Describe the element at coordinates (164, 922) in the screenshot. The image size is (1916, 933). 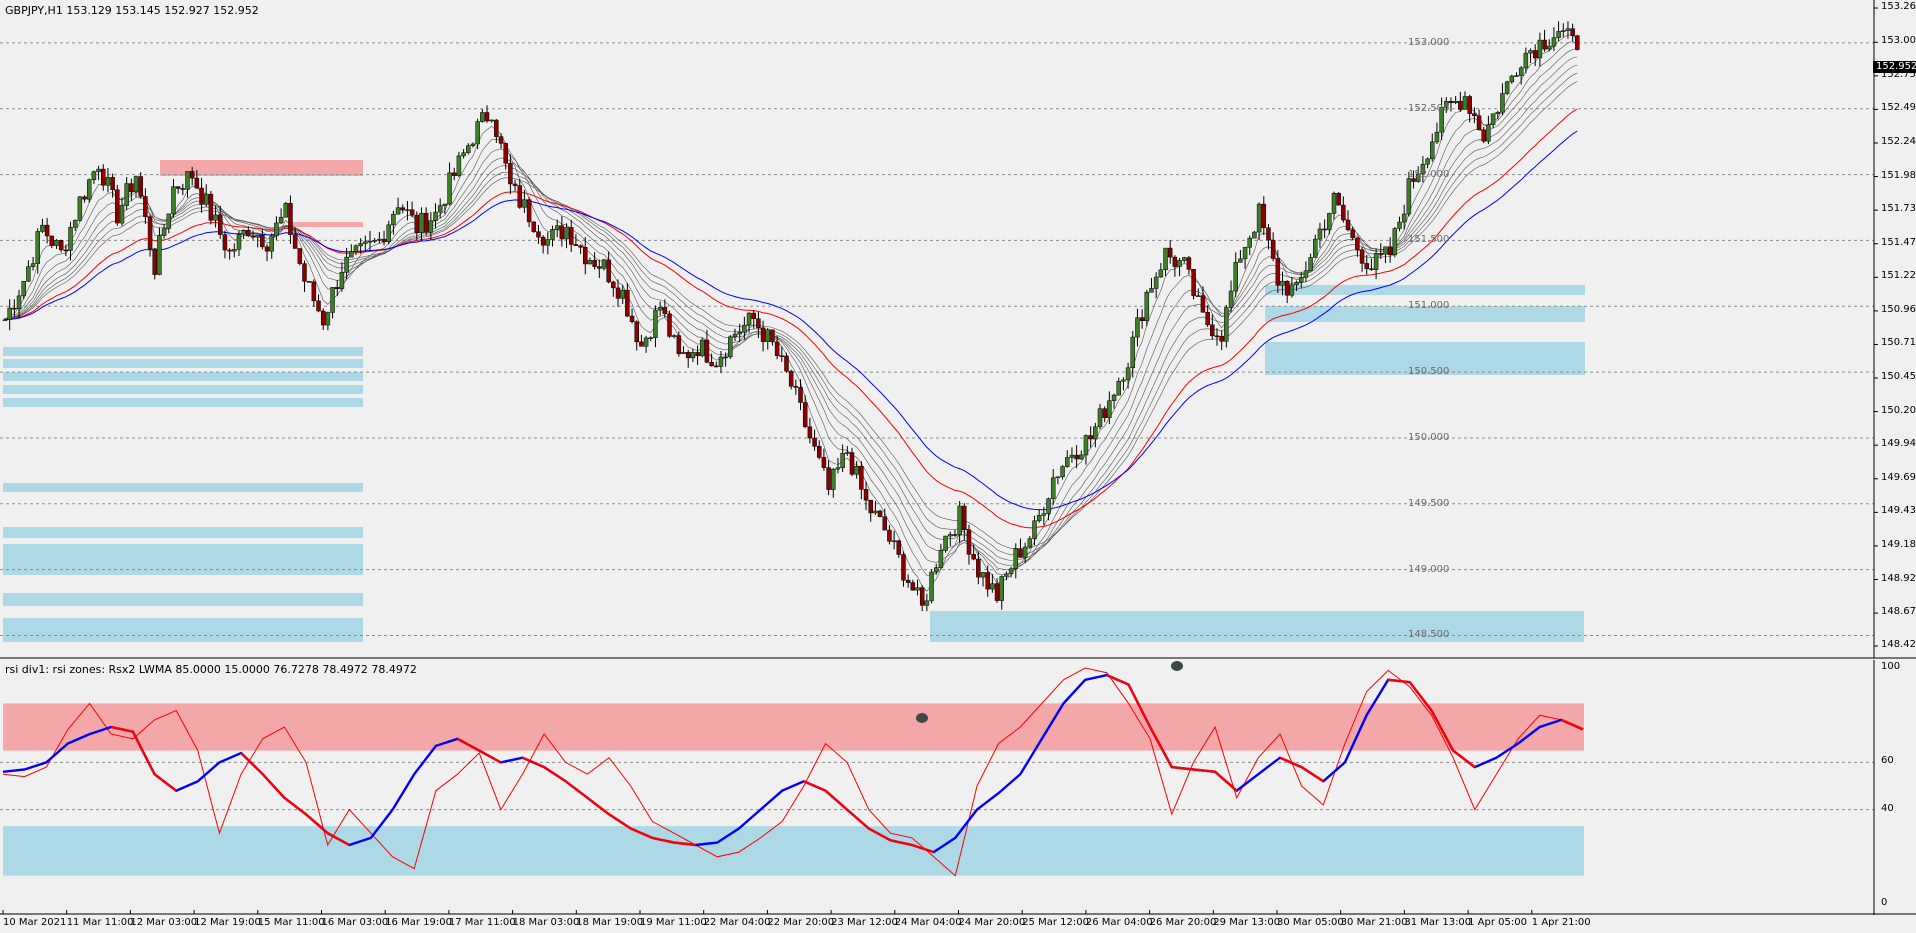
I see `x-tick-label: 12 Mar 03:00` at that location.